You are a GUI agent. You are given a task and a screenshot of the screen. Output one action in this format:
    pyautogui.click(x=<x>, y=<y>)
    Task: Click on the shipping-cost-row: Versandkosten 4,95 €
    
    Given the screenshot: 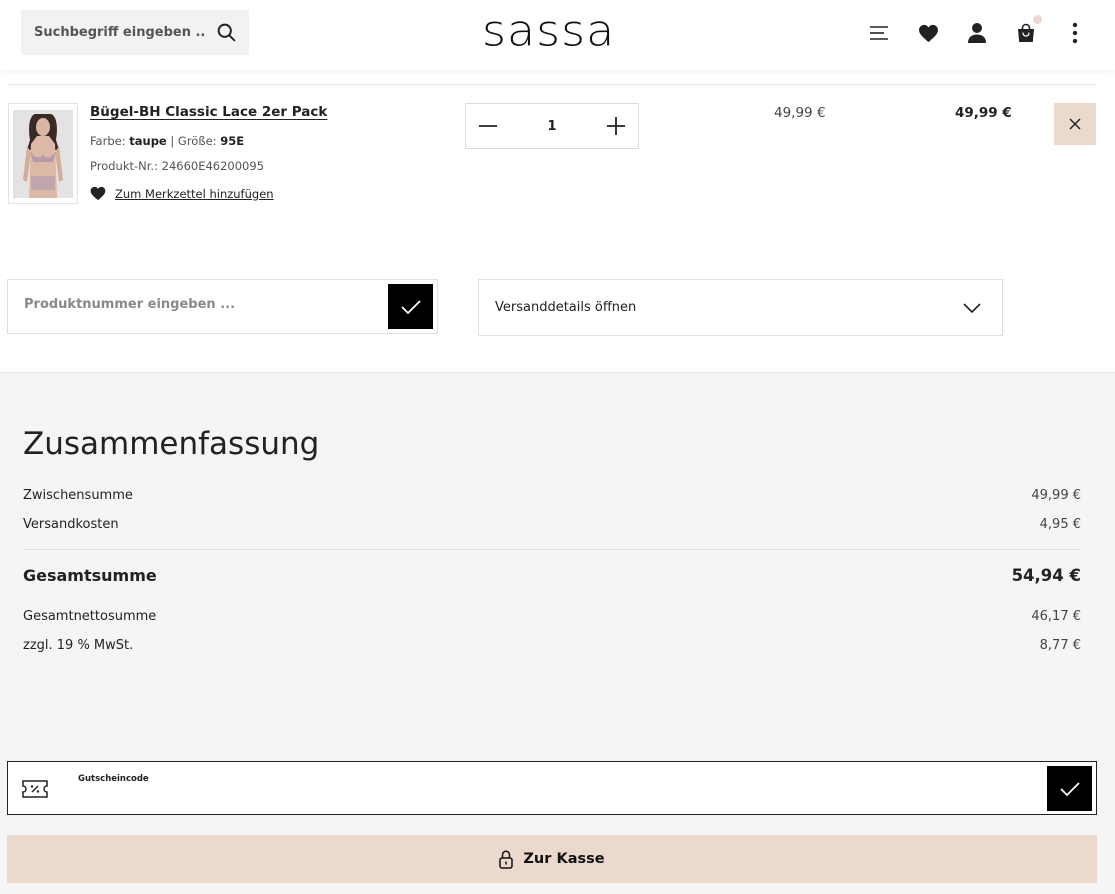 What is the action you would take?
    pyautogui.click(x=552, y=524)
    